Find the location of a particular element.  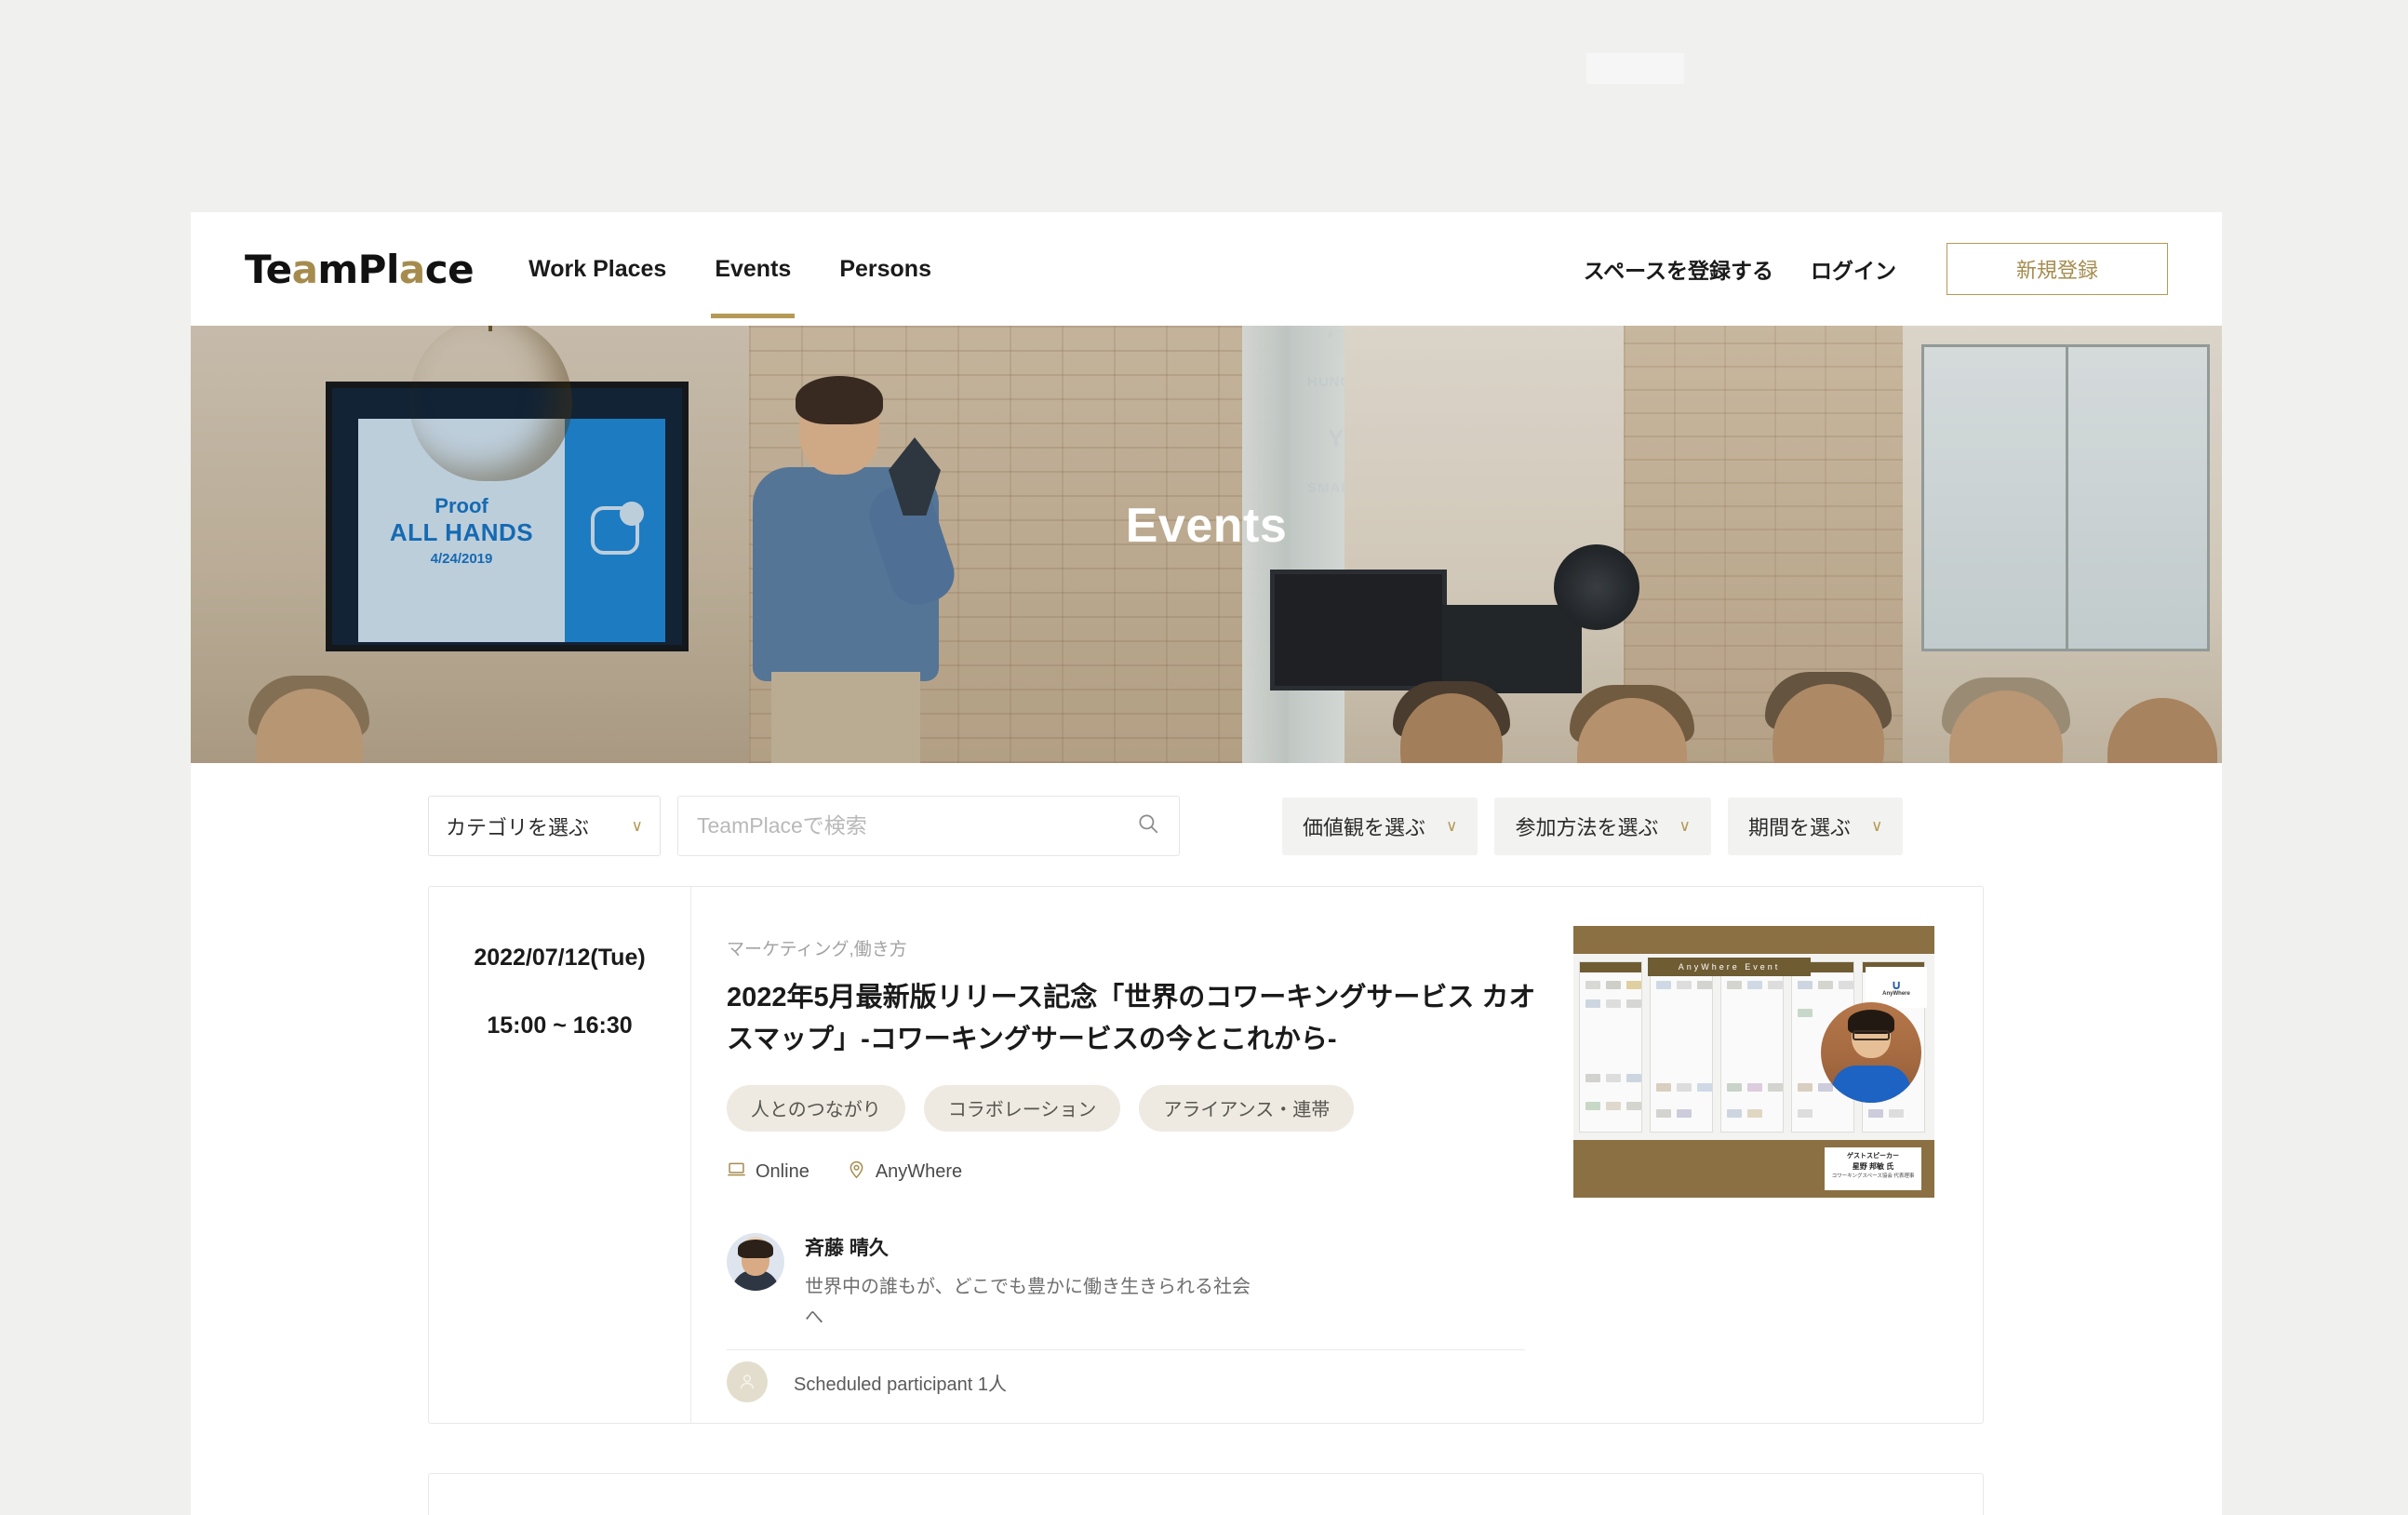

search-icon is located at coordinates (1148, 825).